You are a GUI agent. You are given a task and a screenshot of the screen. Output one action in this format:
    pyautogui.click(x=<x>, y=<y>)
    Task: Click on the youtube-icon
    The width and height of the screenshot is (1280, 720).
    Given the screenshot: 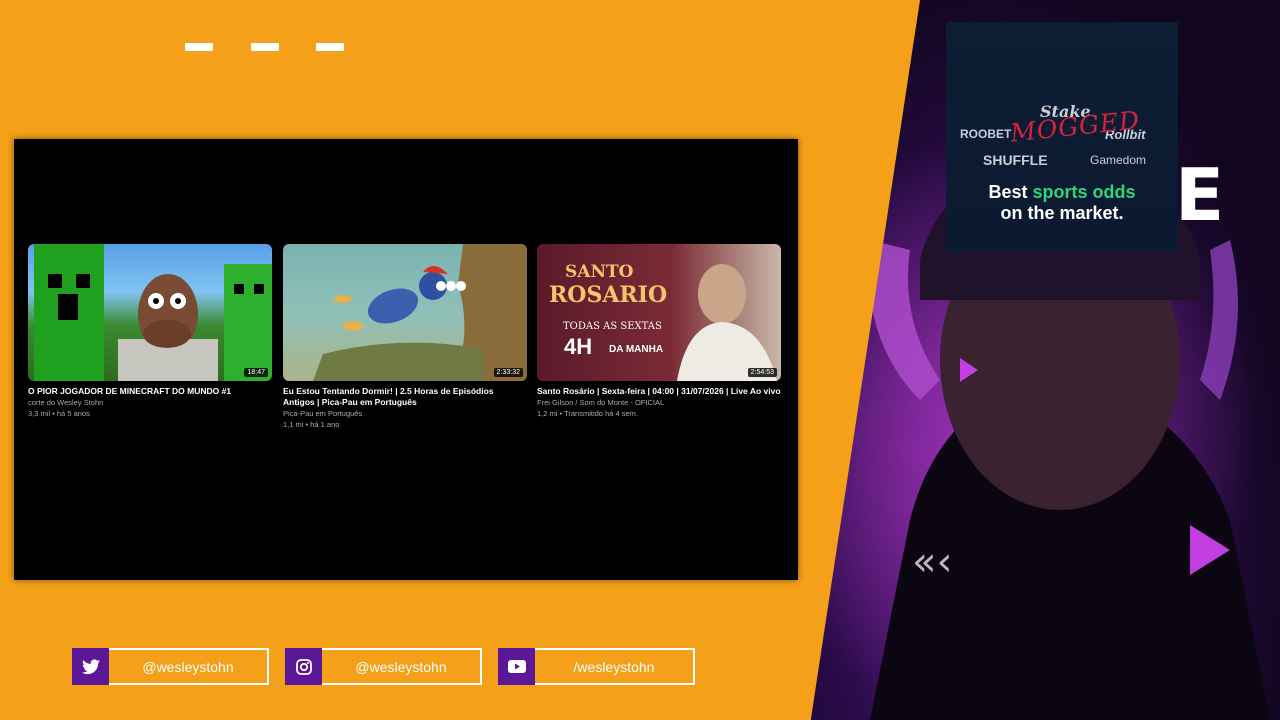 What is the action you would take?
    pyautogui.click(x=516, y=666)
    